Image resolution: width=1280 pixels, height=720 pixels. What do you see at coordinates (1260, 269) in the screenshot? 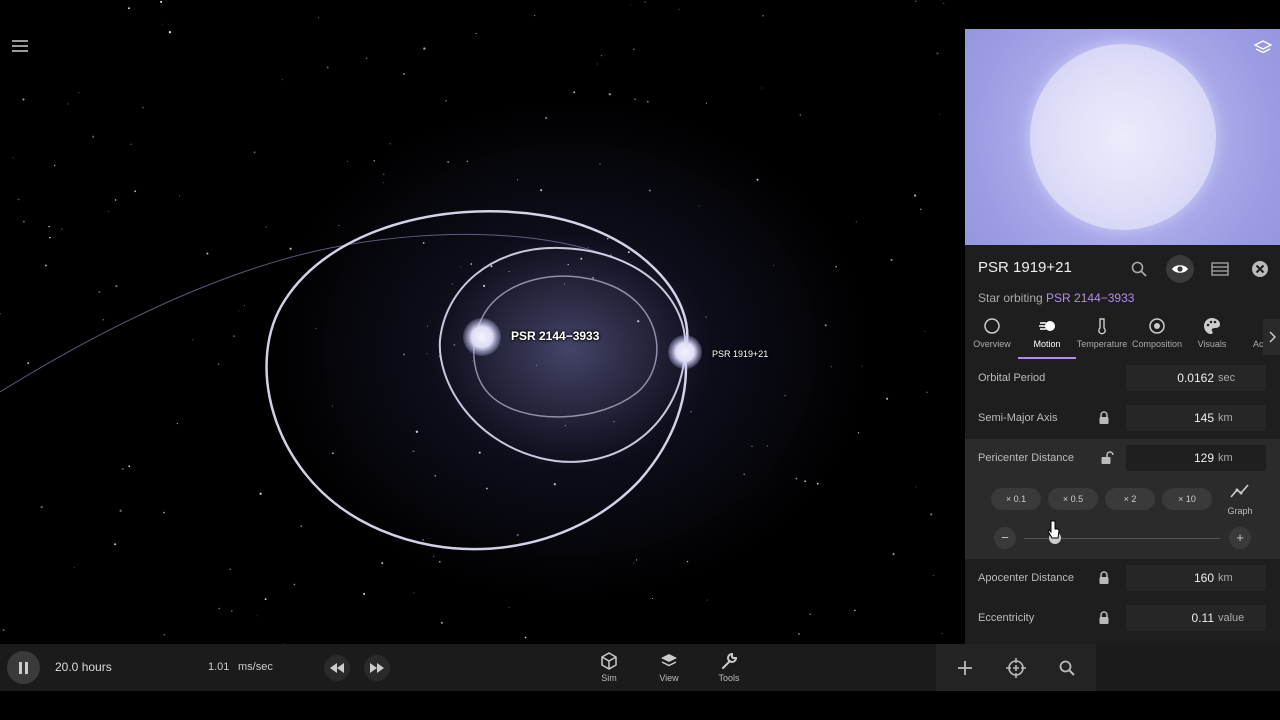
I see `close-panel-button` at bounding box center [1260, 269].